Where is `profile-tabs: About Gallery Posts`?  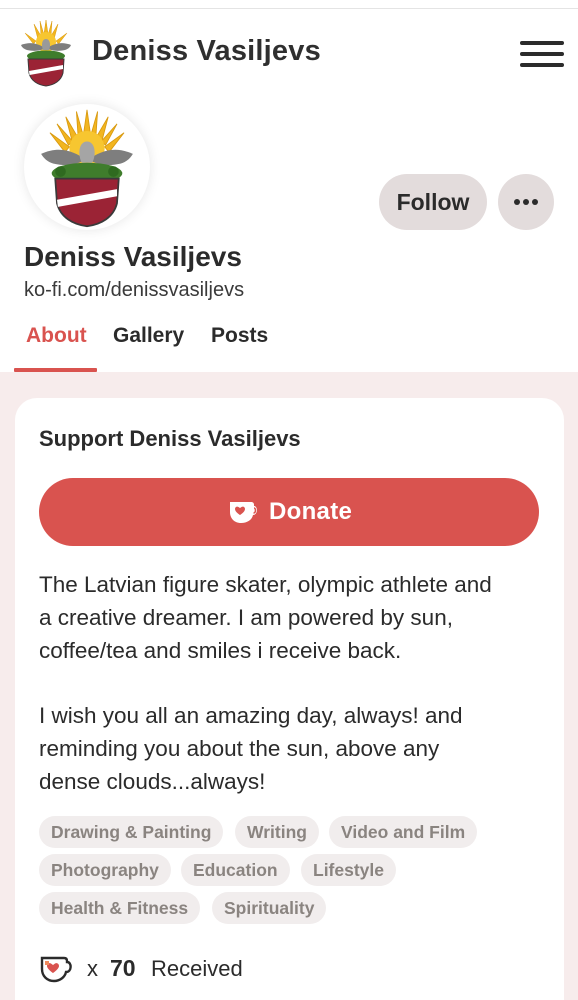 profile-tabs: About Gallery Posts is located at coordinates (289, 345).